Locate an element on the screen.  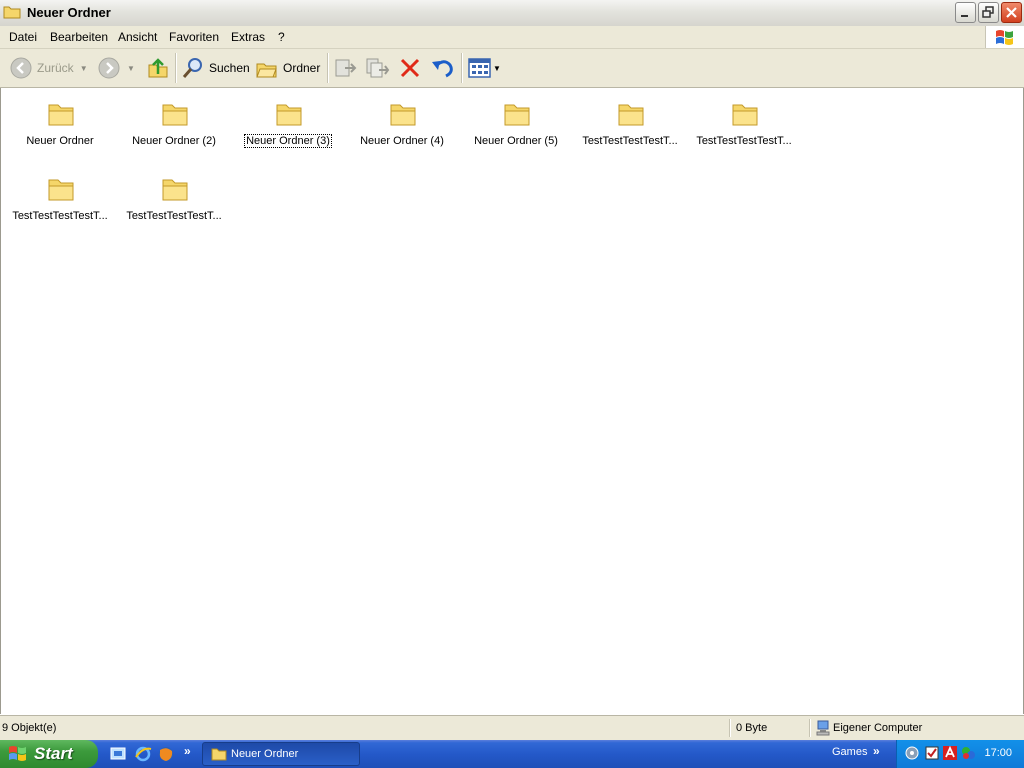
views-icon is located at coordinates (479, 68).